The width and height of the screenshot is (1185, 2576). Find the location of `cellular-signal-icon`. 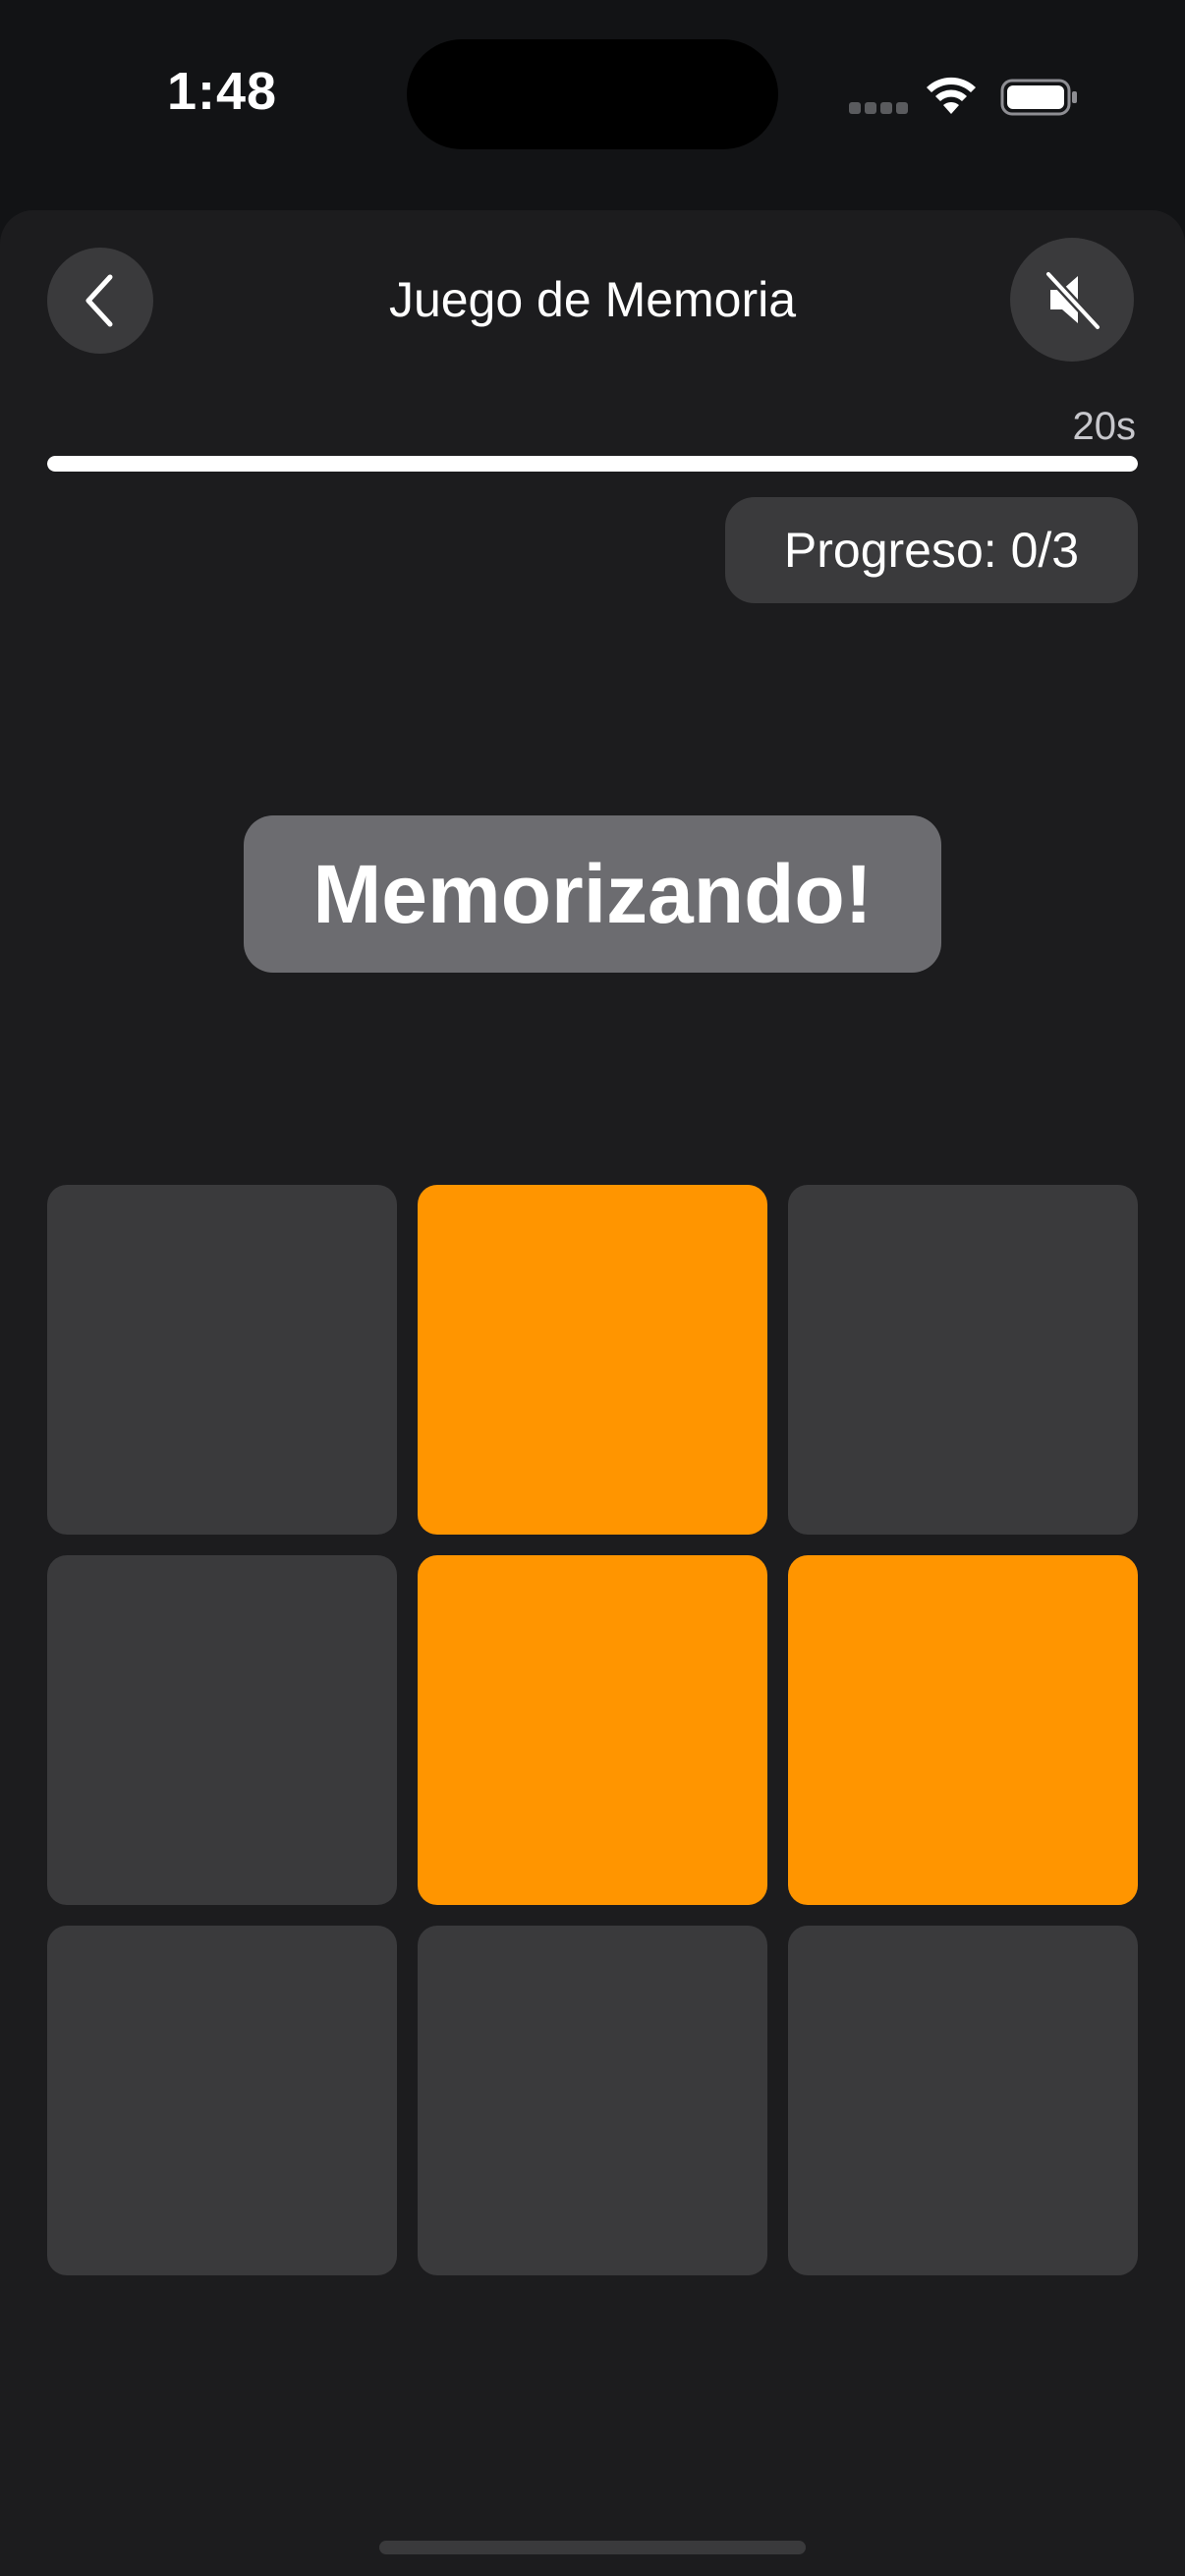

cellular-signal-icon is located at coordinates (879, 109).